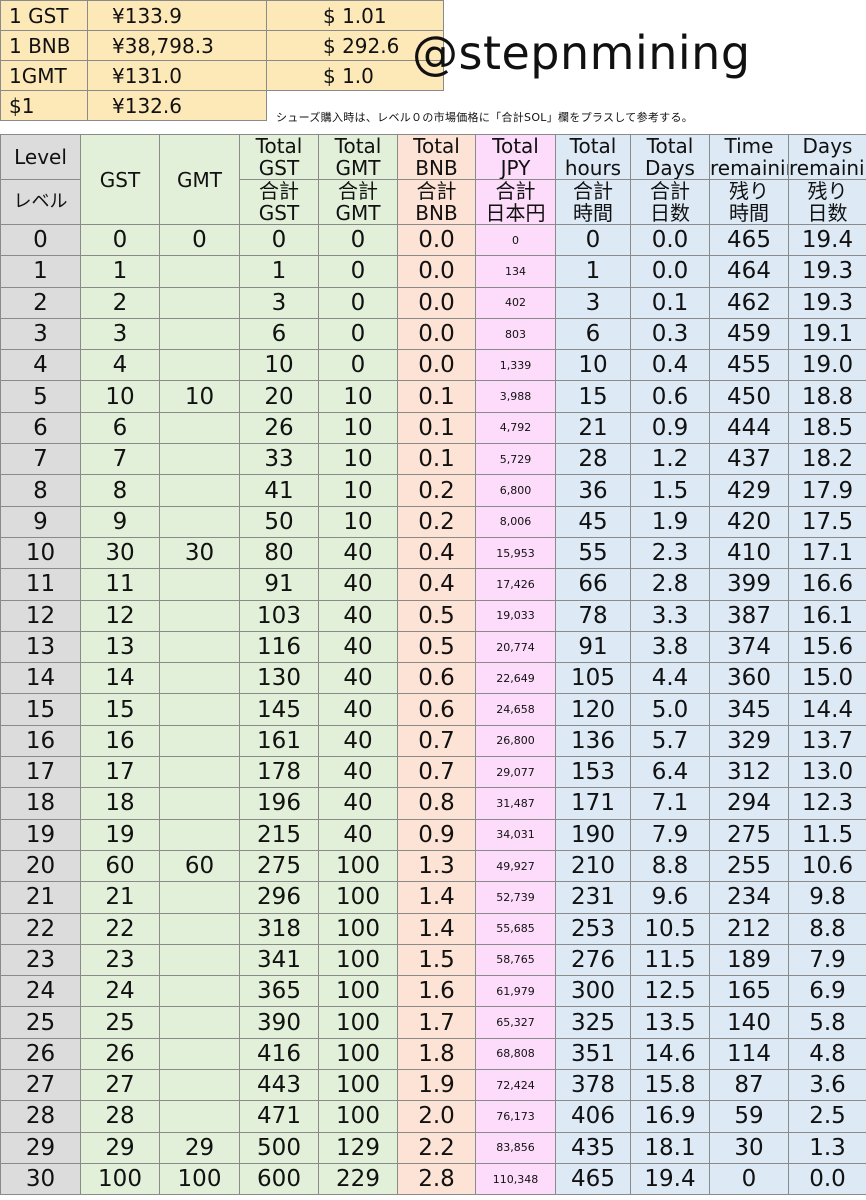 The height and width of the screenshot is (1200, 866). Describe the element at coordinates (120, 365) in the screenshot. I see `cell-gst: 4` at that location.